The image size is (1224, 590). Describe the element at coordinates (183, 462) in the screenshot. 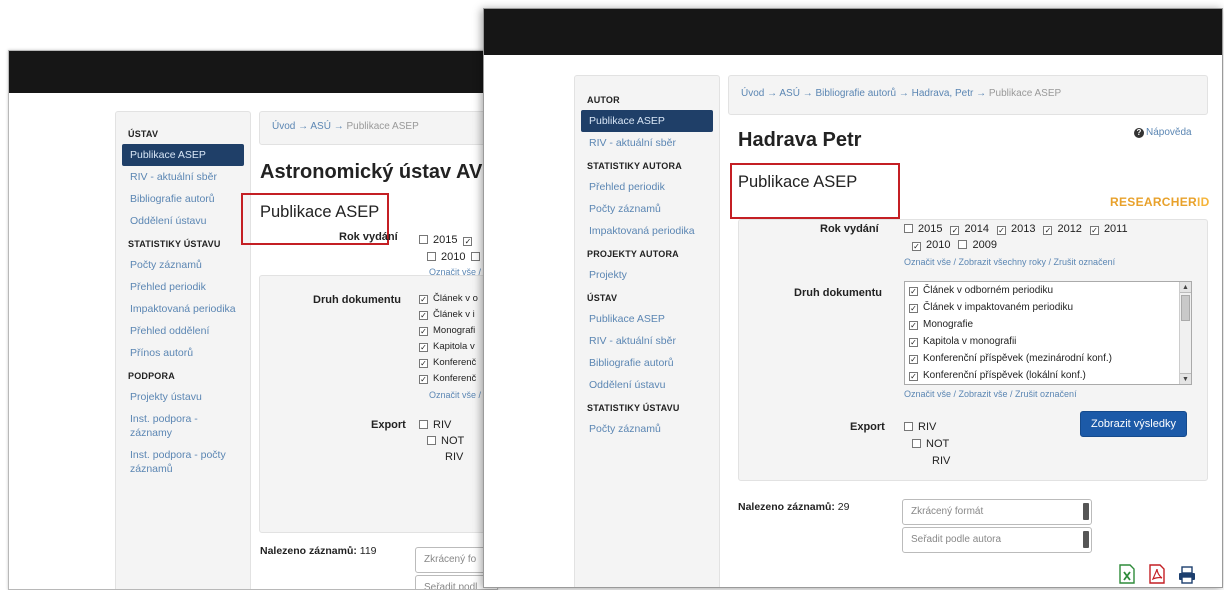

I see `sidebar-item-inst-podpora-pocty: Inst. podpora - počty záznamů` at that location.